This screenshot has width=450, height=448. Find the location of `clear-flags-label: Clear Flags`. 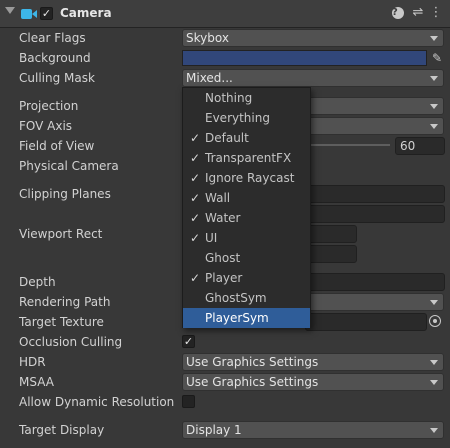

clear-flags-label: Clear Flags is located at coordinates (52, 38).